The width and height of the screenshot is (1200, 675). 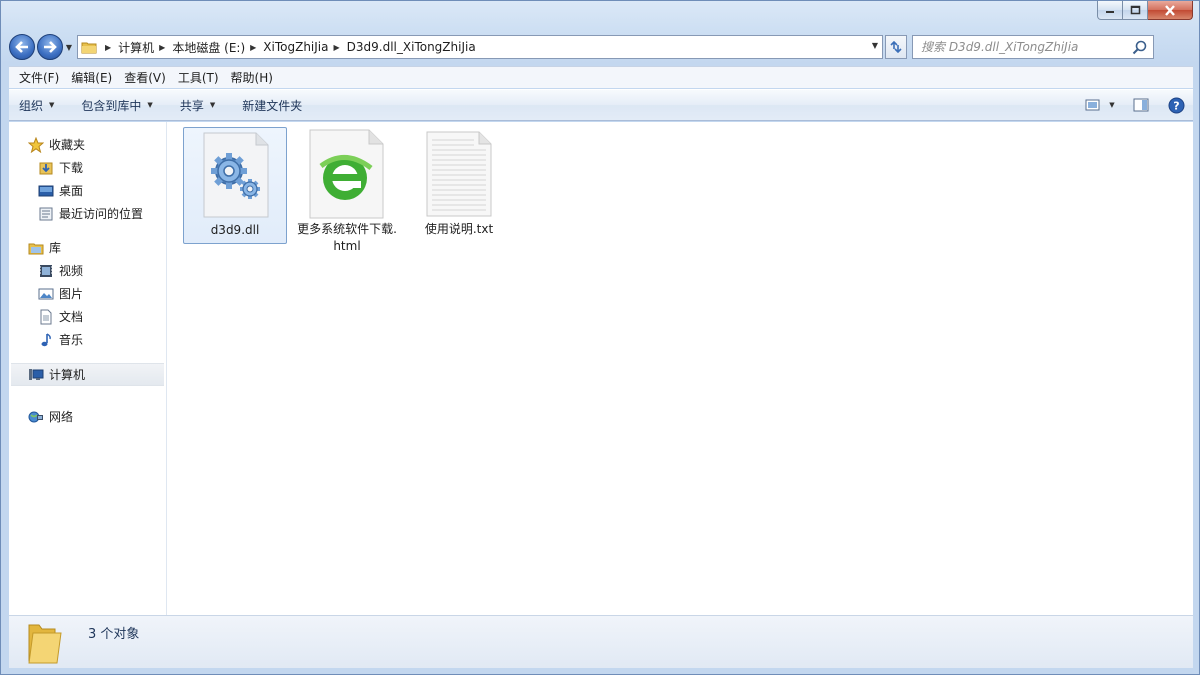 What do you see at coordinates (347, 174) in the screenshot?
I see `browser-e-icon` at bounding box center [347, 174].